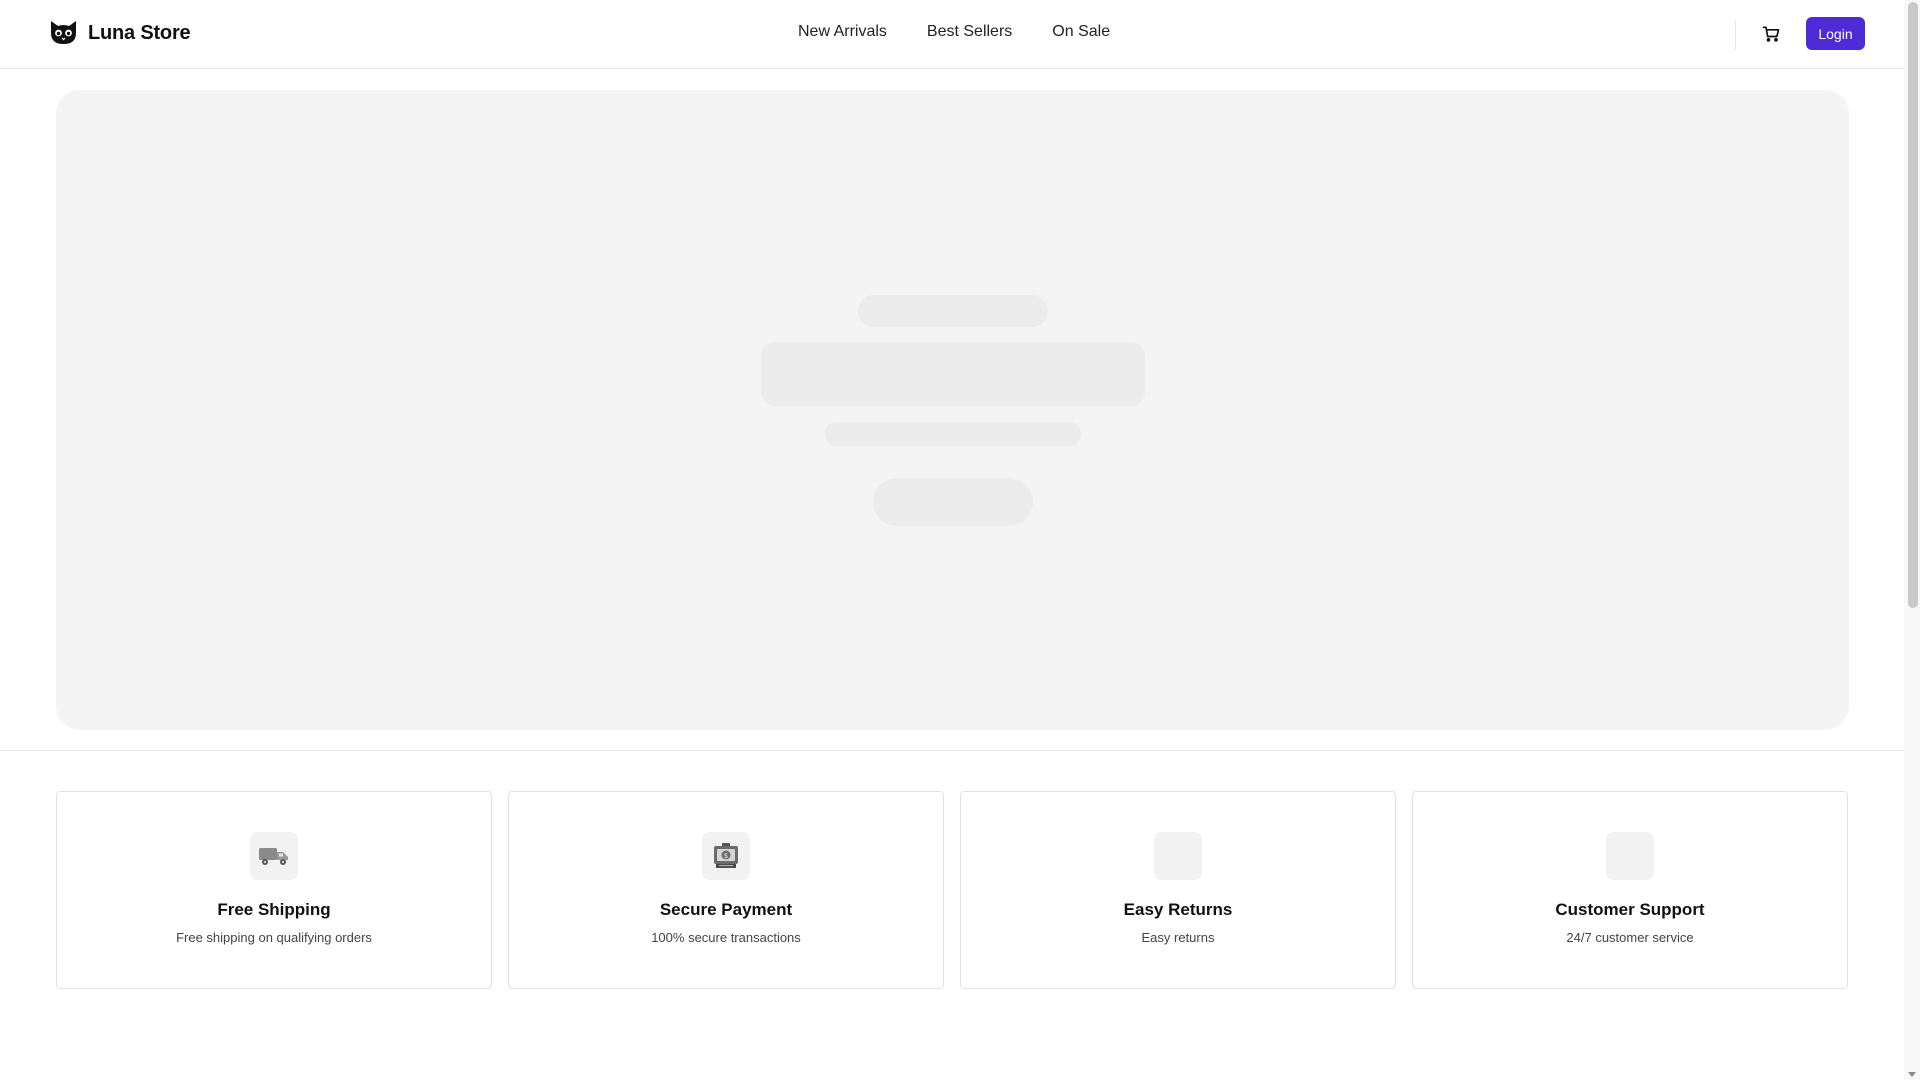 This screenshot has height=1080, width=1920. Describe the element at coordinates (1178, 890) in the screenshot. I see `feature-card-easy-returns: Easy Returns Easy returns` at that location.